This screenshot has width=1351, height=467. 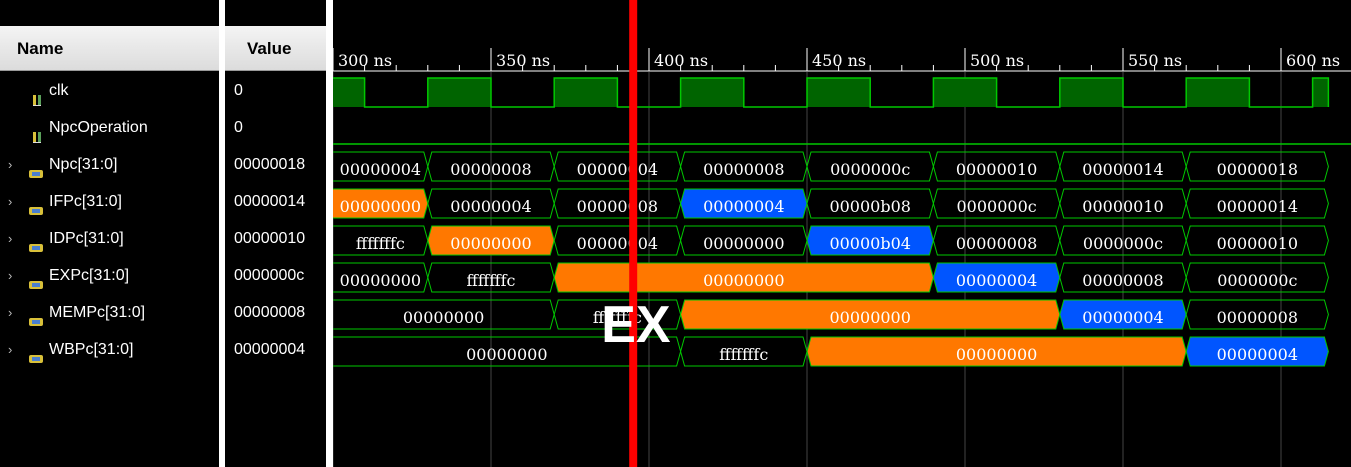 What do you see at coordinates (269, 275) in the screenshot?
I see `signal-value: 0000000c` at bounding box center [269, 275].